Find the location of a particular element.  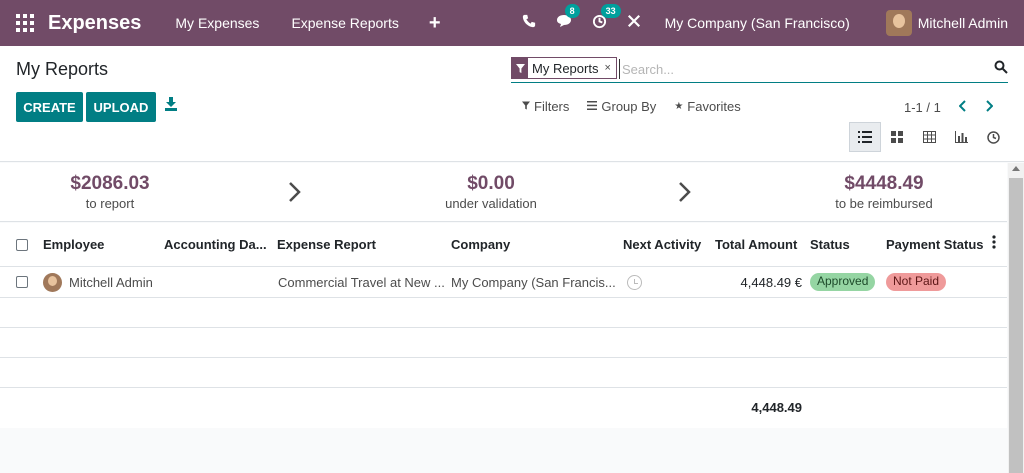

activities-clock-icon: 33 is located at coordinates (606, 18).